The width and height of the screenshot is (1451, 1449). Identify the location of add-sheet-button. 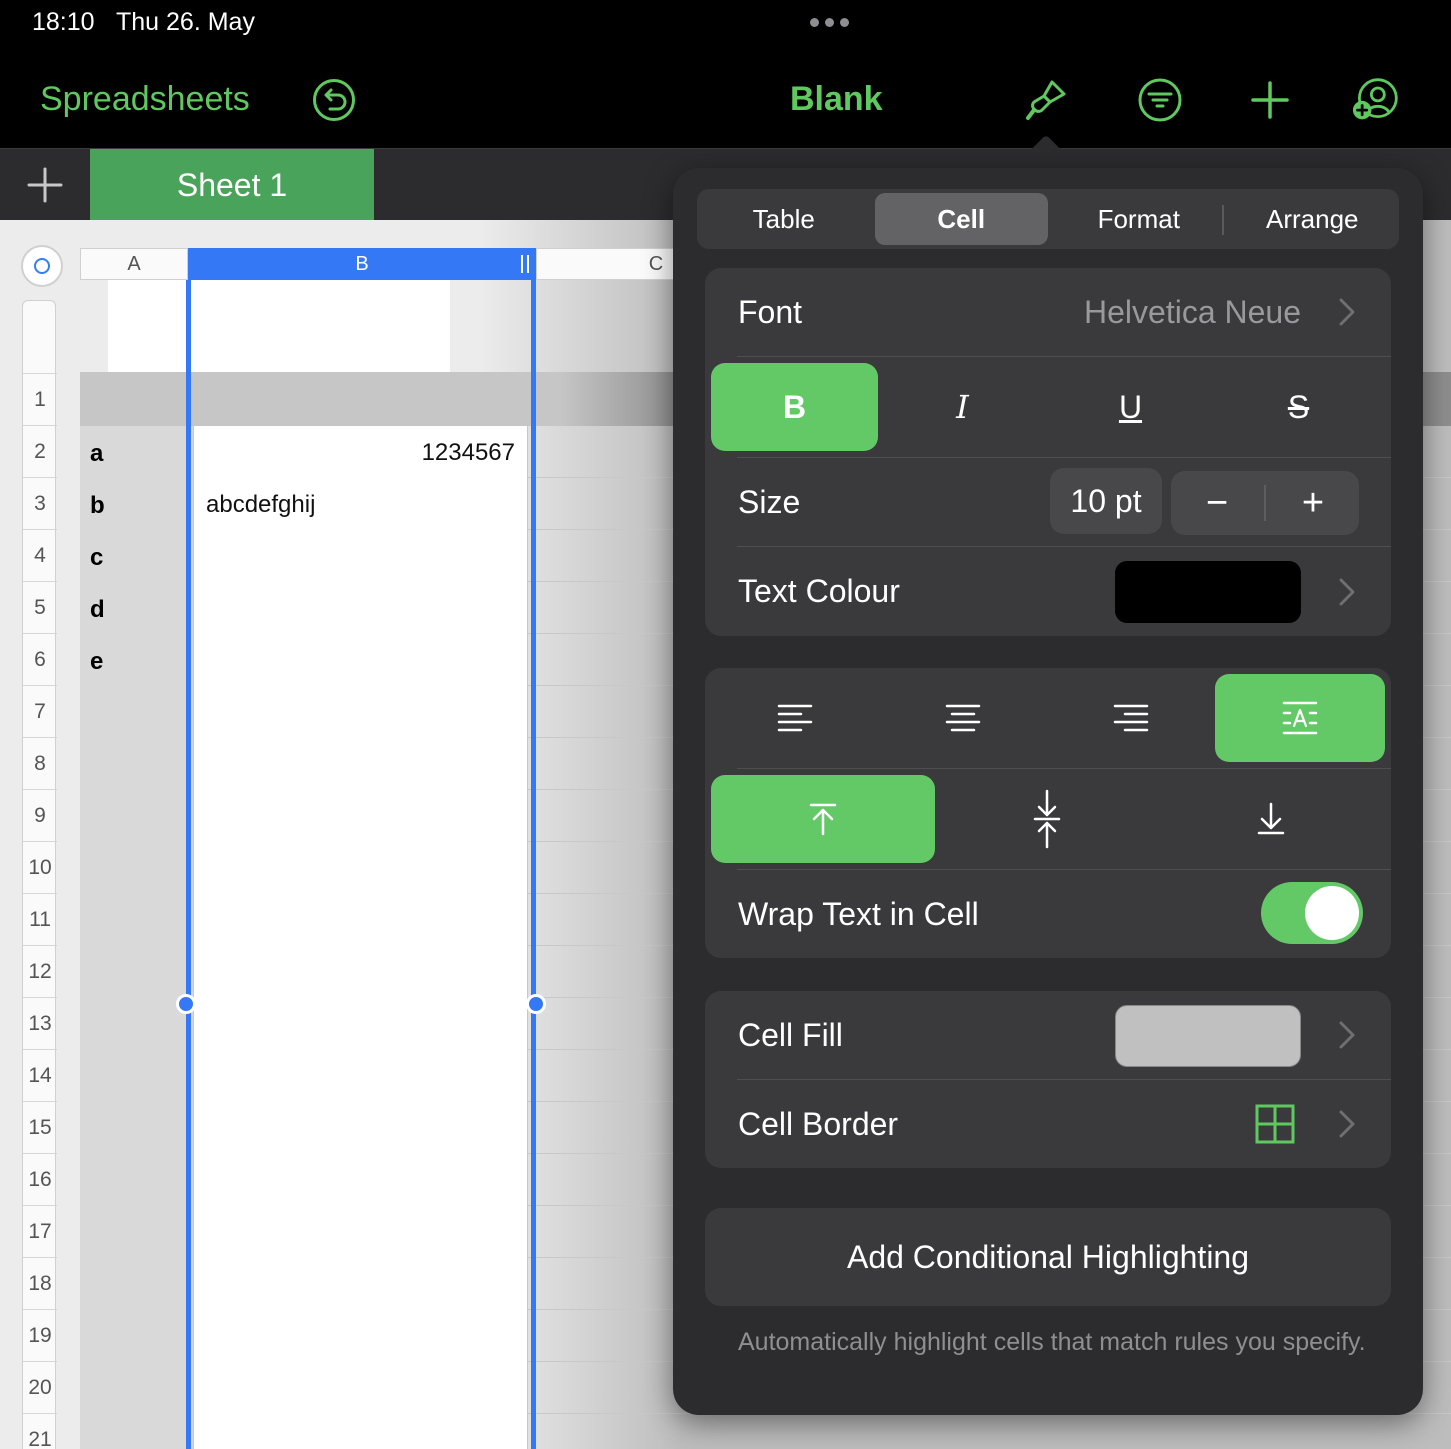
(45, 185).